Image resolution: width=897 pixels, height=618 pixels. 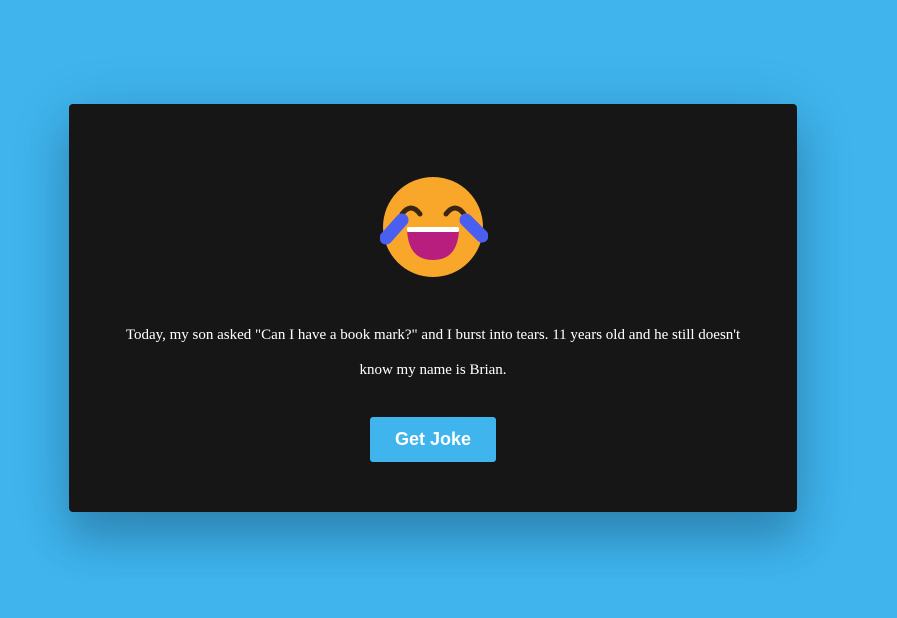 What do you see at coordinates (434, 227) in the screenshot?
I see `laughing-tears-emoji-icon` at bounding box center [434, 227].